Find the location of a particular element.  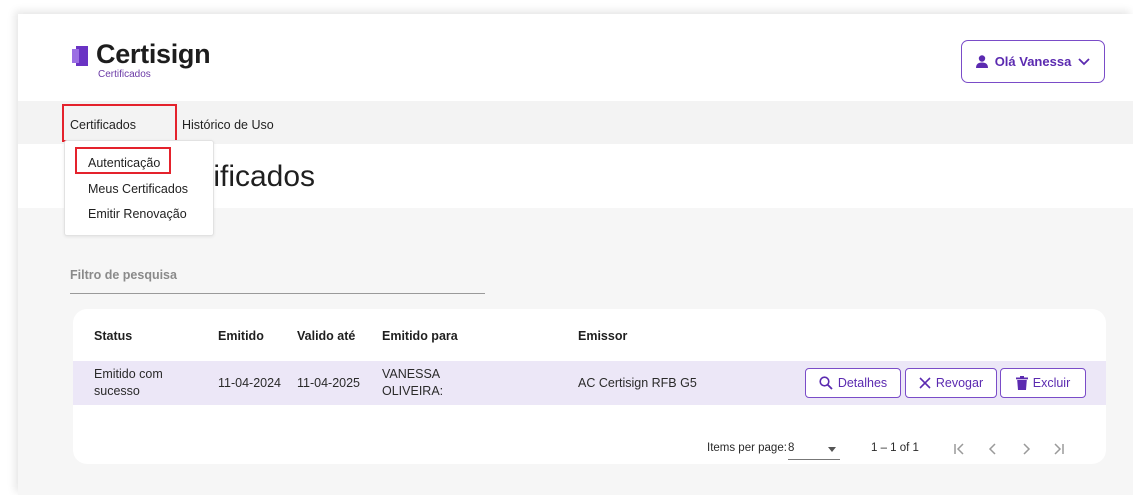

column-header-emitido-para: Emitido para is located at coordinates (420, 336).